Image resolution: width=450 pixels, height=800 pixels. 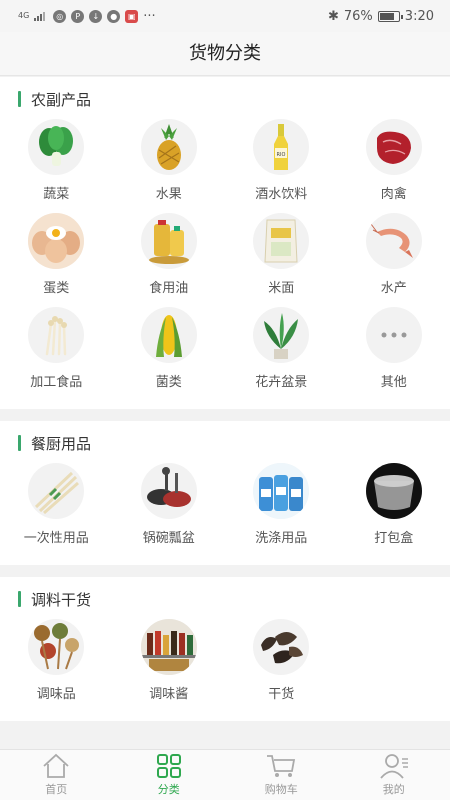 I want to click on tab-label: 分类, so click(x=168, y=789).